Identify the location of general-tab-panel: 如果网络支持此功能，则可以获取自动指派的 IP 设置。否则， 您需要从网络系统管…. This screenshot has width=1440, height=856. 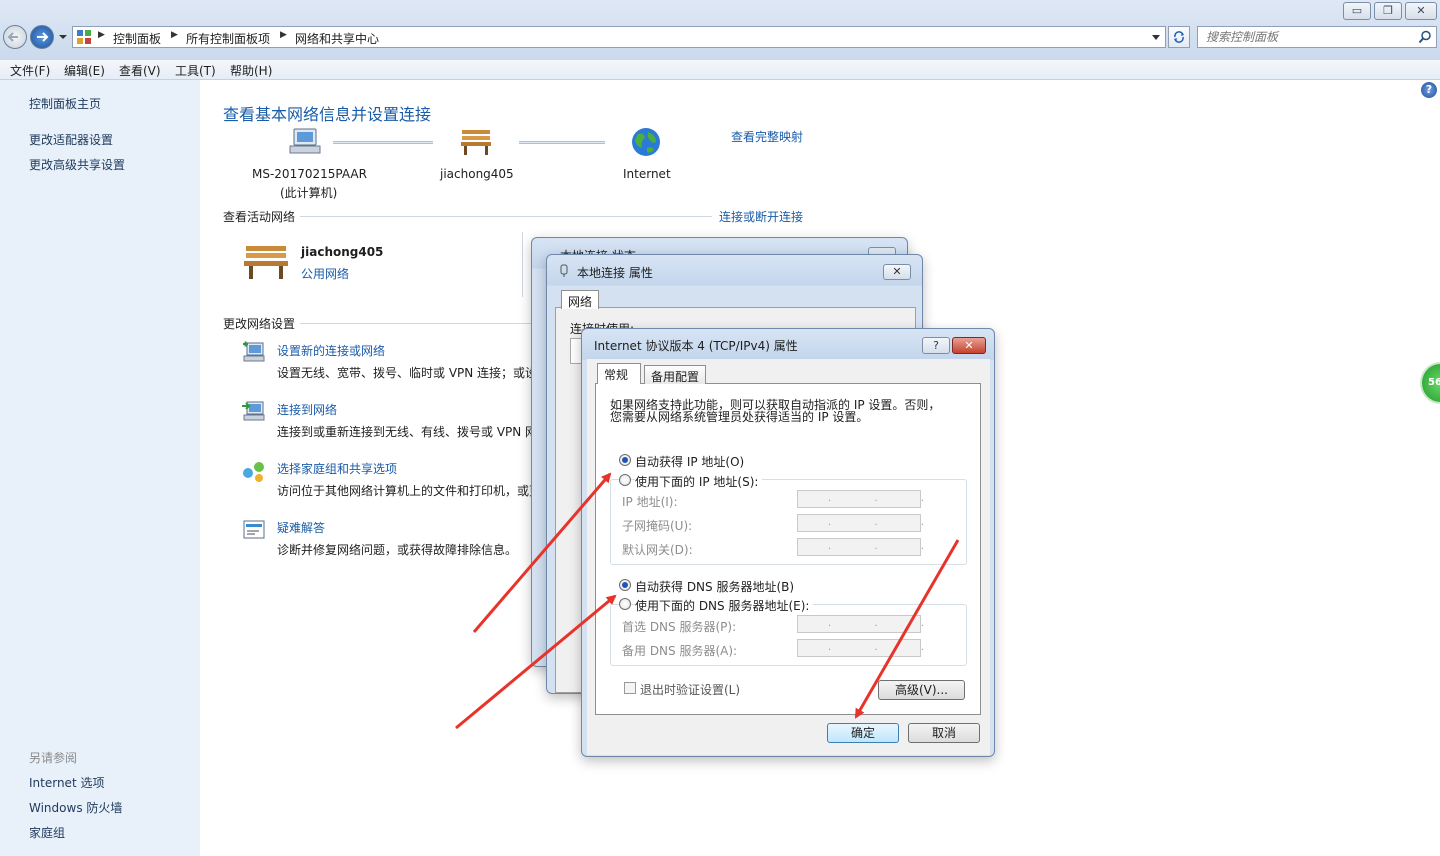
(788, 549).